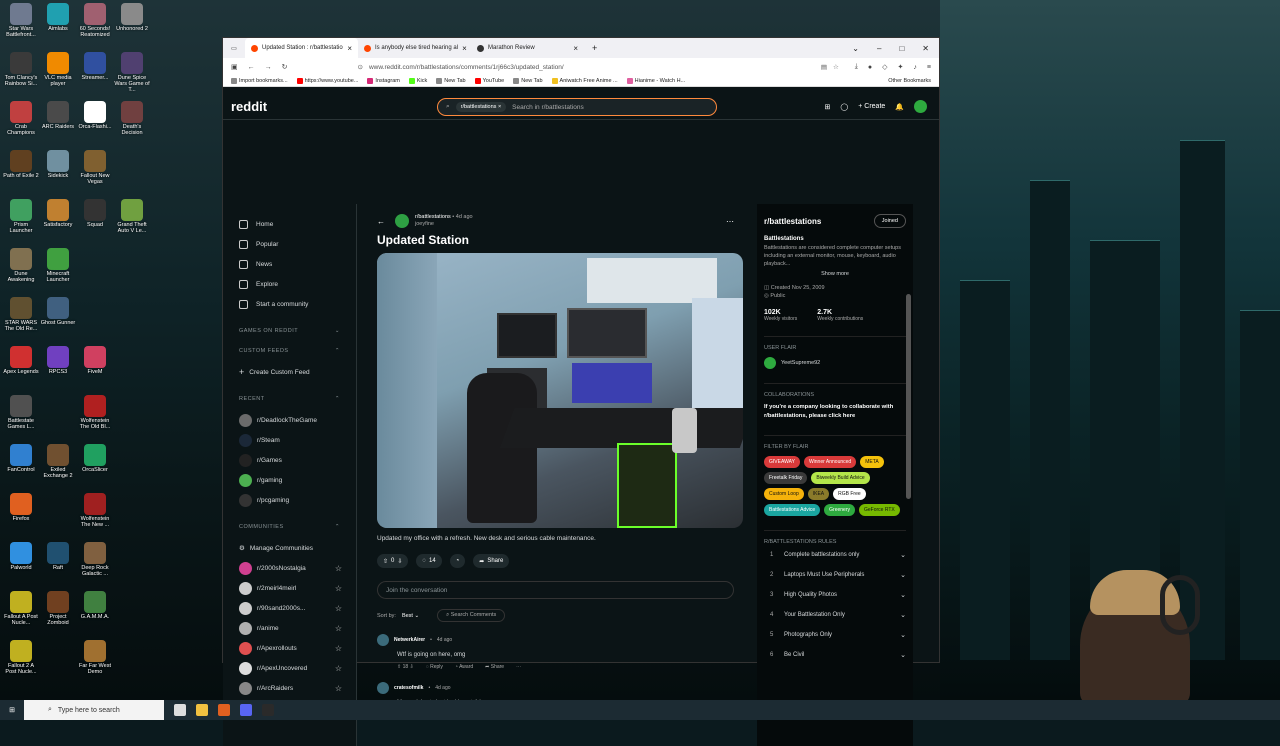 The height and width of the screenshot is (746, 1280). What do you see at coordinates (95, 605) in the screenshot?
I see `desktop-icon: G.A.M.M.A.` at bounding box center [95, 605].